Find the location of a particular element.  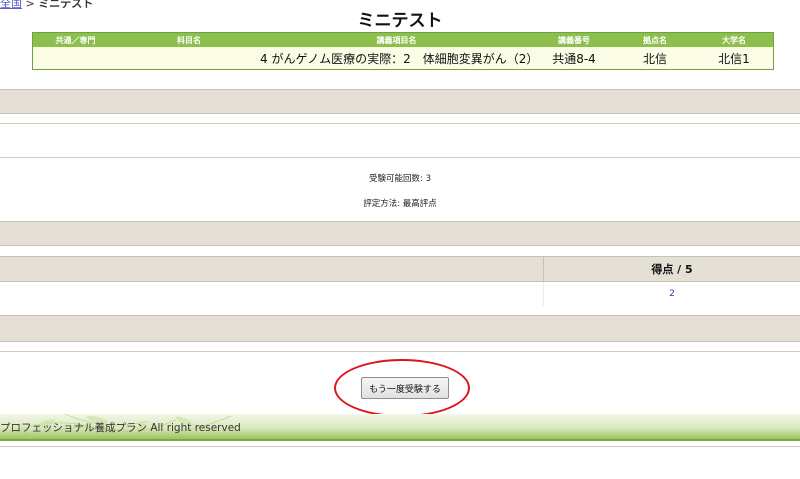

score-header-label: 得点 / 5 is located at coordinates (672, 269).